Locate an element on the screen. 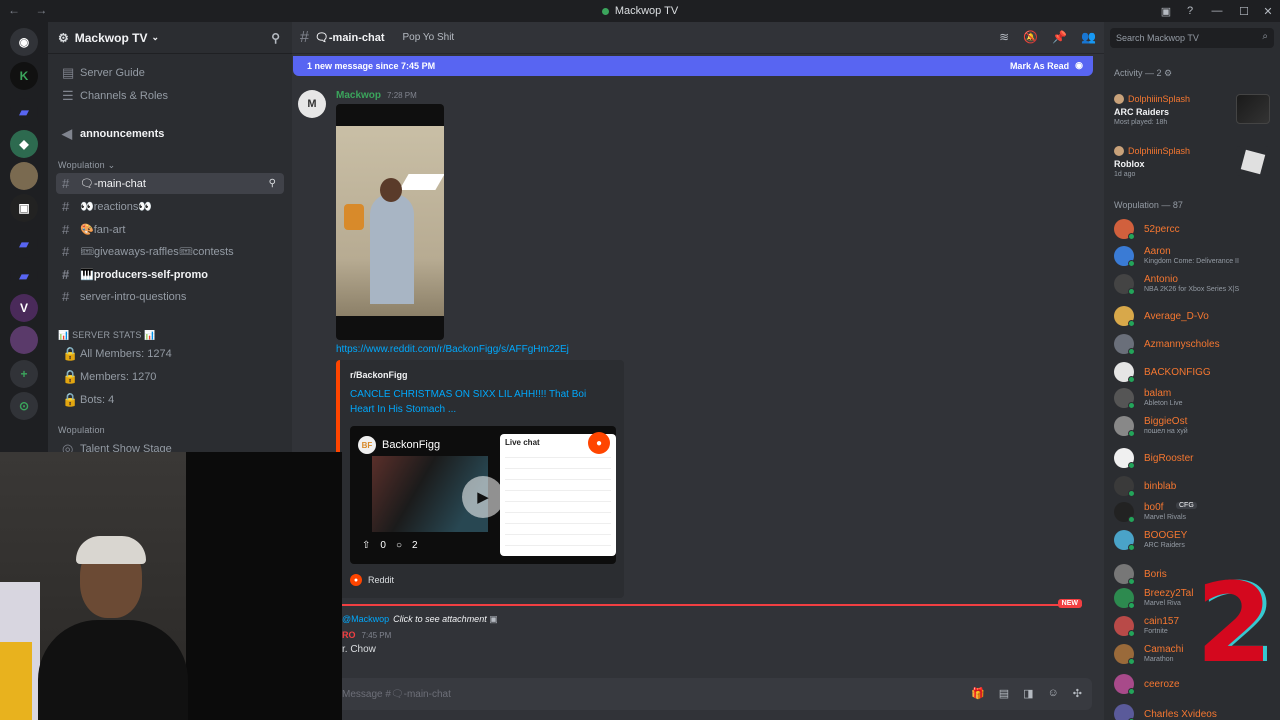 The image size is (1280, 720). member-activity: NBA 2K26 for Xbox Series X|S is located at coordinates (1192, 289).